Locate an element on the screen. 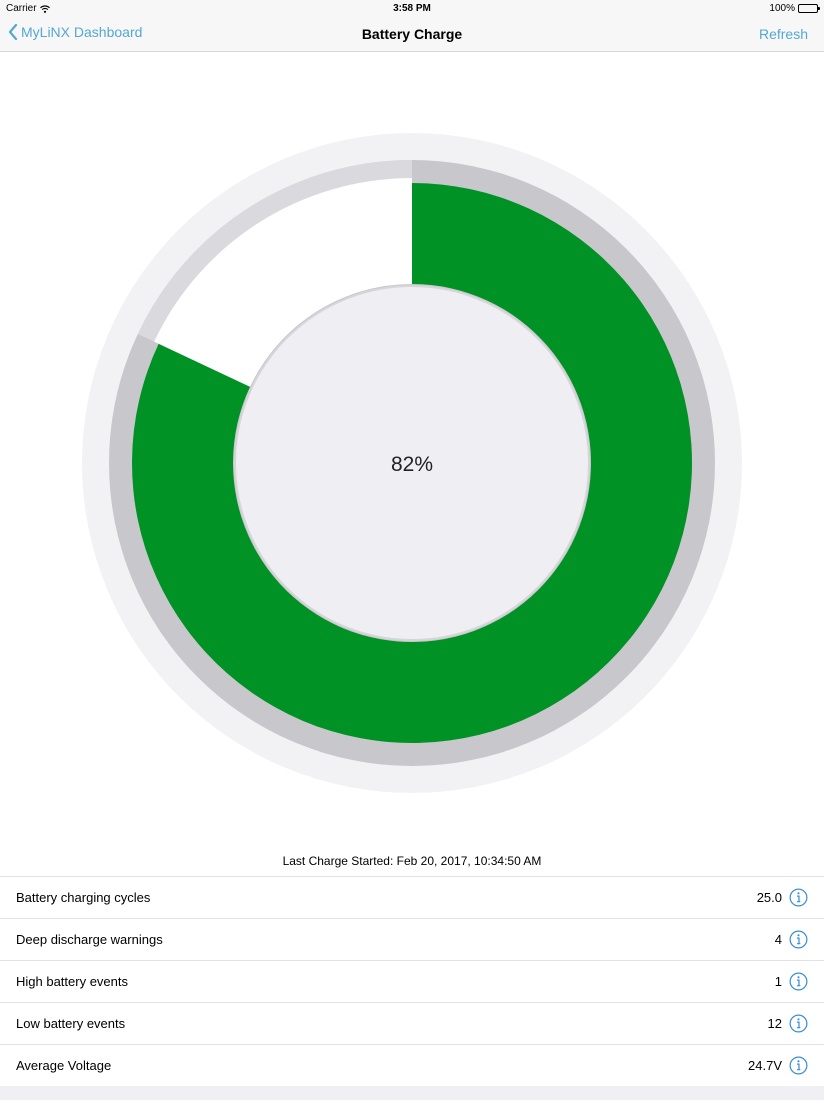 The height and width of the screenshot is (1100, 824). stat-value: 24.7V is located at coordinates (765, 1065).